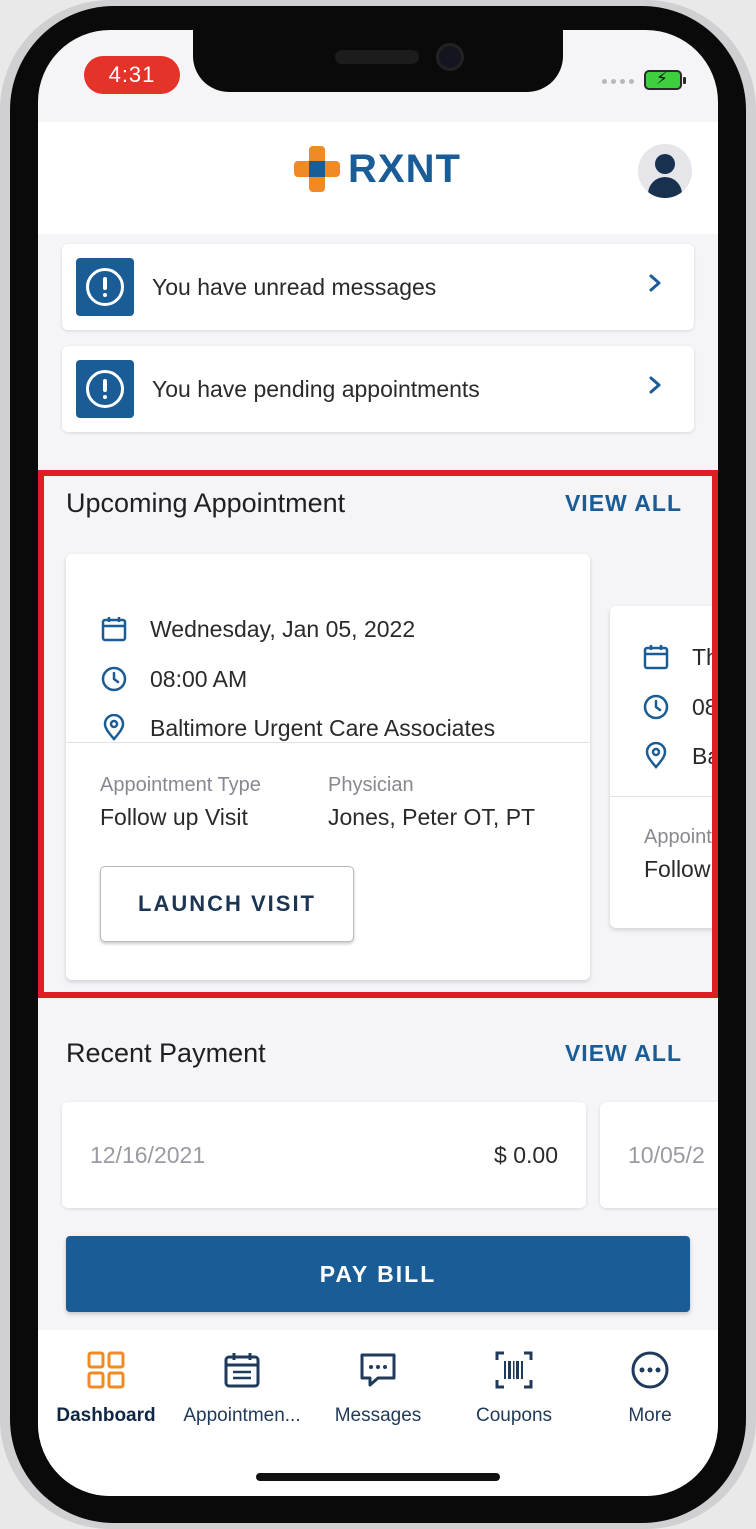 The width and height of the screenshot is (756, 1529). I want to click on payment-card-next: 10/05/2, so click(659, 1155).